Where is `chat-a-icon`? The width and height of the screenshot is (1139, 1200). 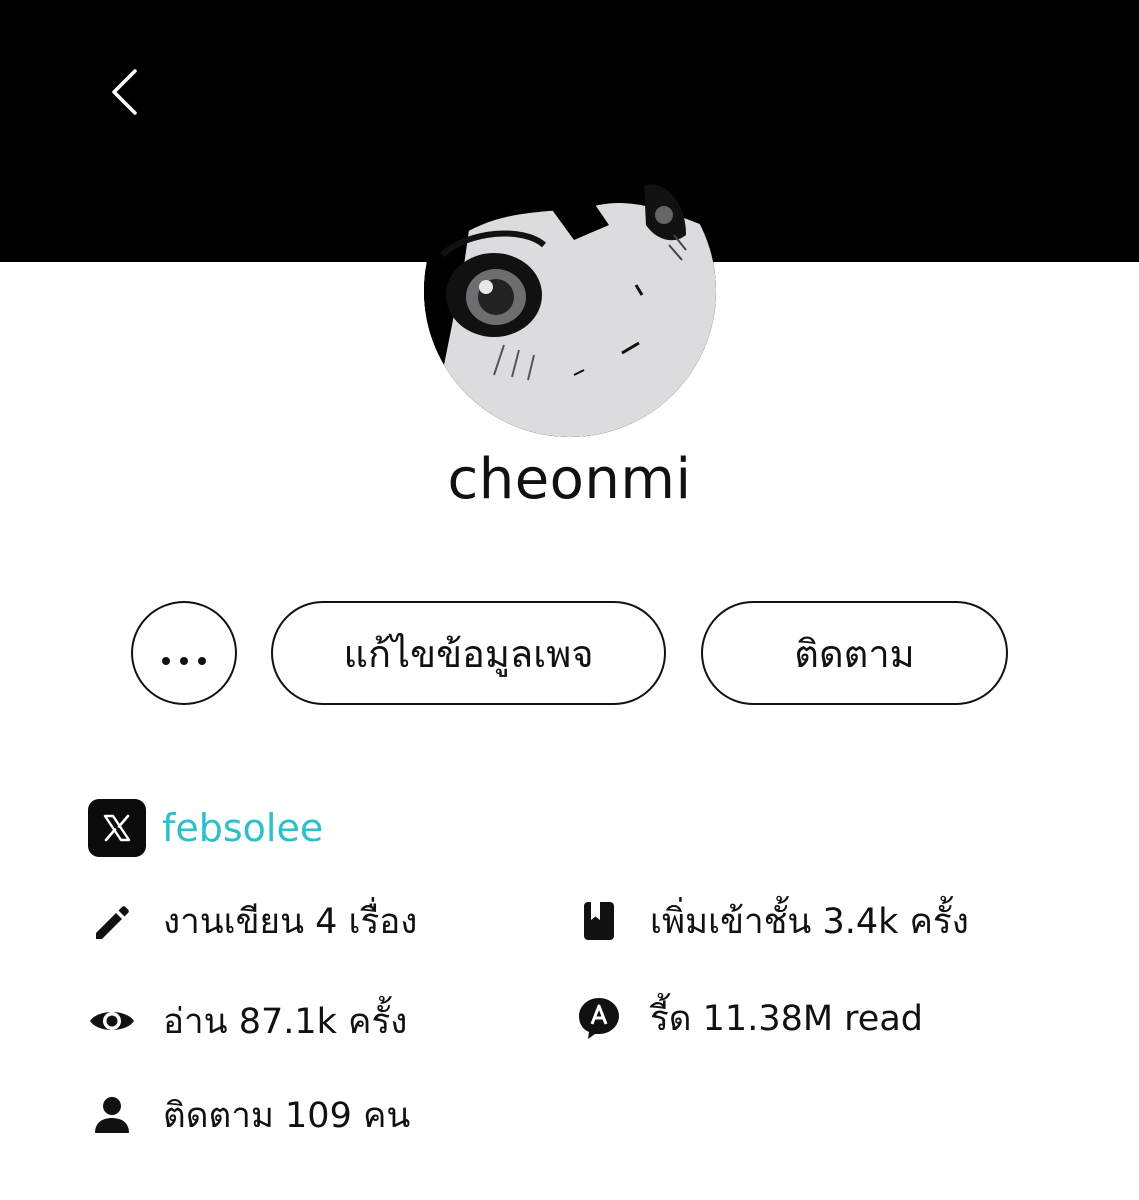
chat-a-icon is located at coordinates (599, 1018).